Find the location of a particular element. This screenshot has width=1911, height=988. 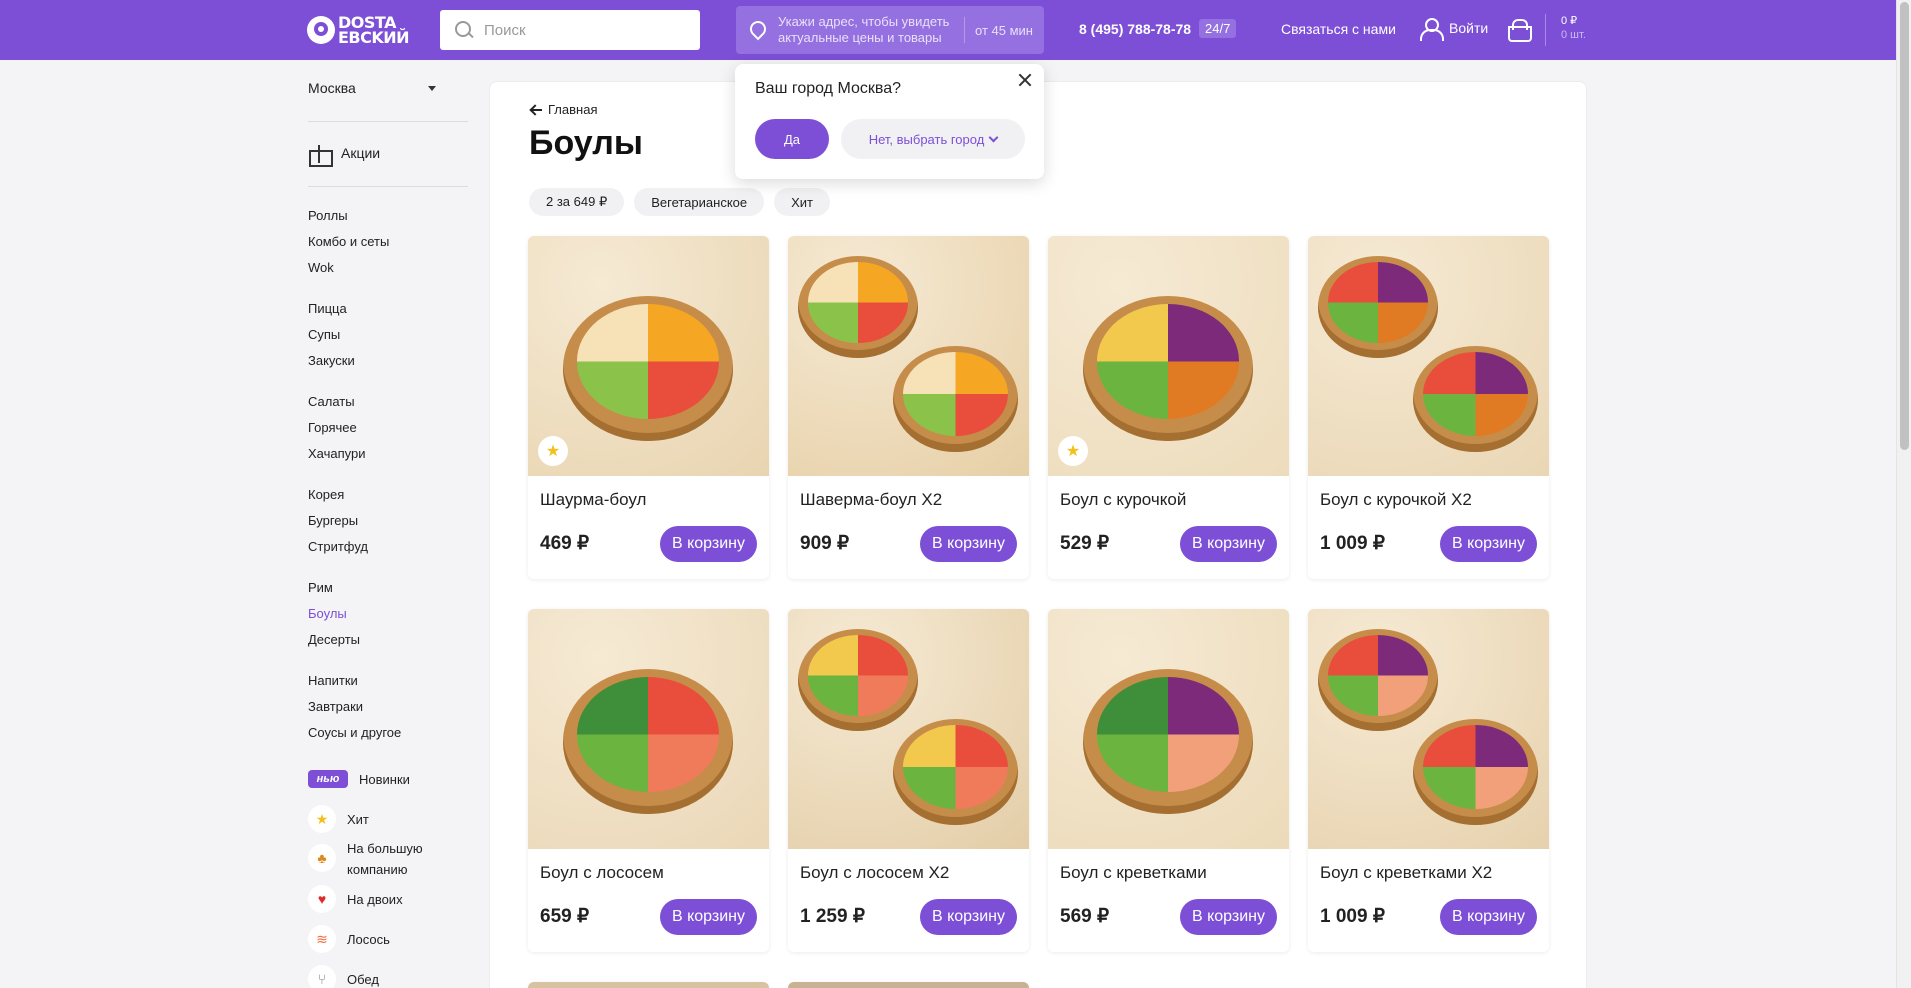

product-price: 1 259 ₽ is located at coordinates (832, 916).